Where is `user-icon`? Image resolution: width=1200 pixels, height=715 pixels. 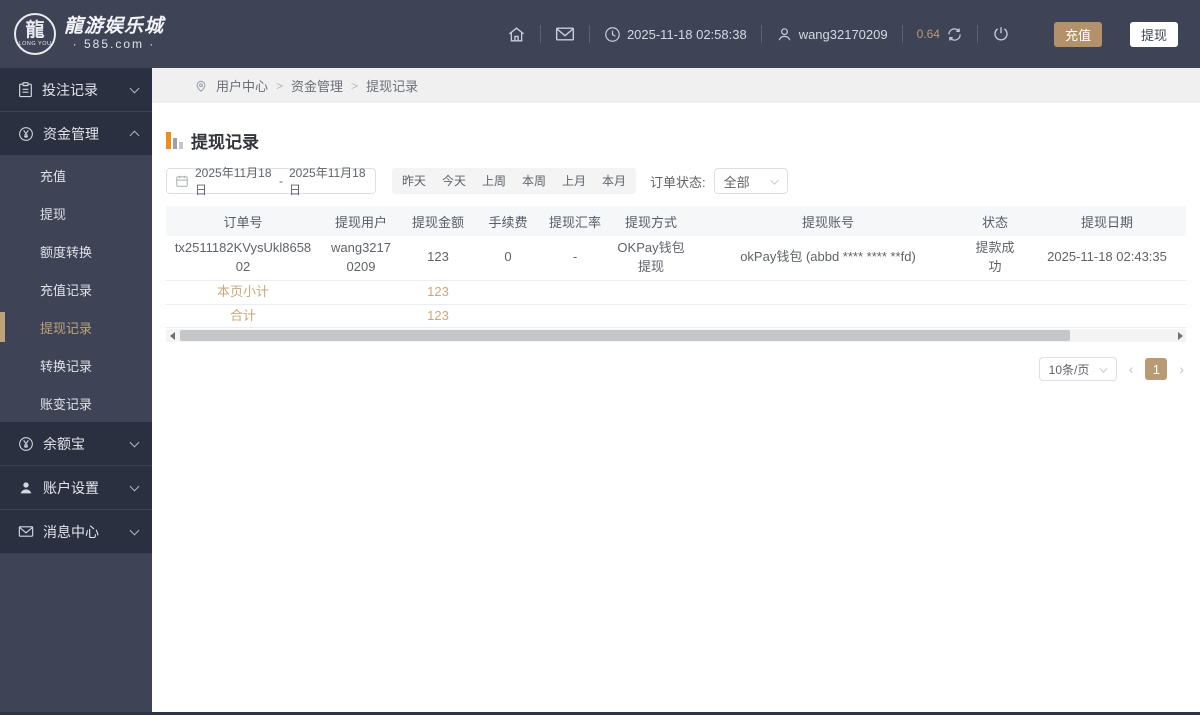
user-icon is located at coordinates (784, 34).